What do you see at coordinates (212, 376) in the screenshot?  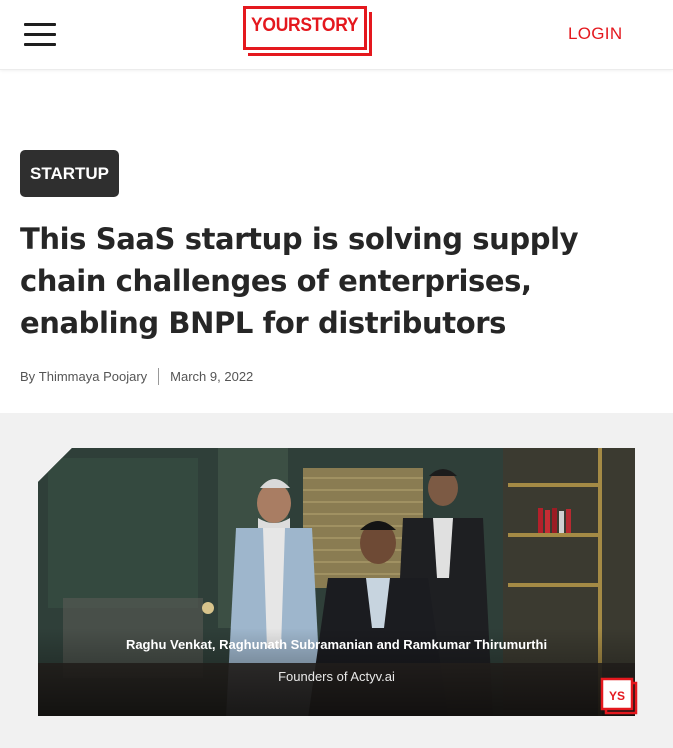 I see `publish-date: March 9, 2022` at bounding box center [212, 376].